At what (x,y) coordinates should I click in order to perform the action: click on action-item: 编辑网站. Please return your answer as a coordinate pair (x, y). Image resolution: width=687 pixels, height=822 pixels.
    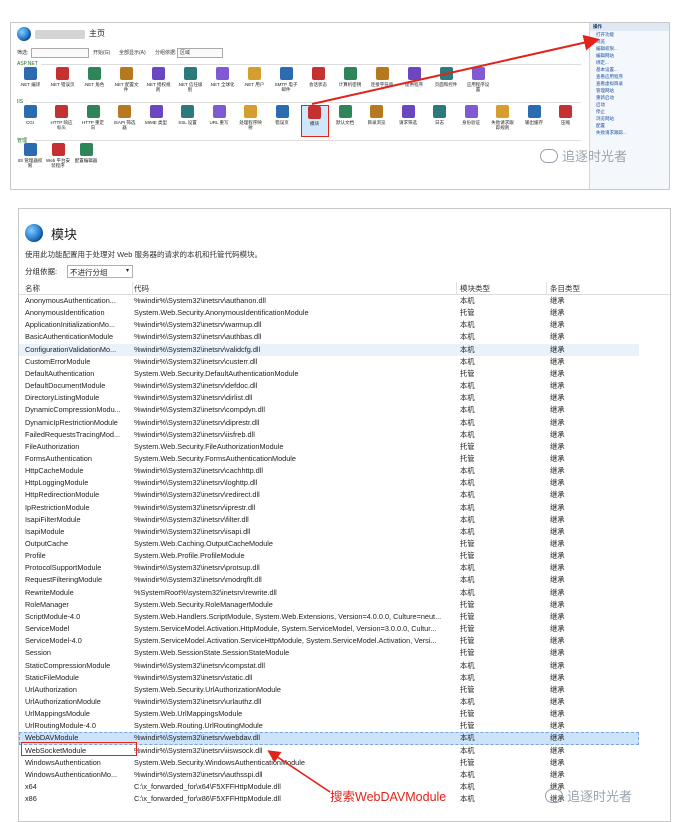
    Looking at the image, I should click on (629, 55).